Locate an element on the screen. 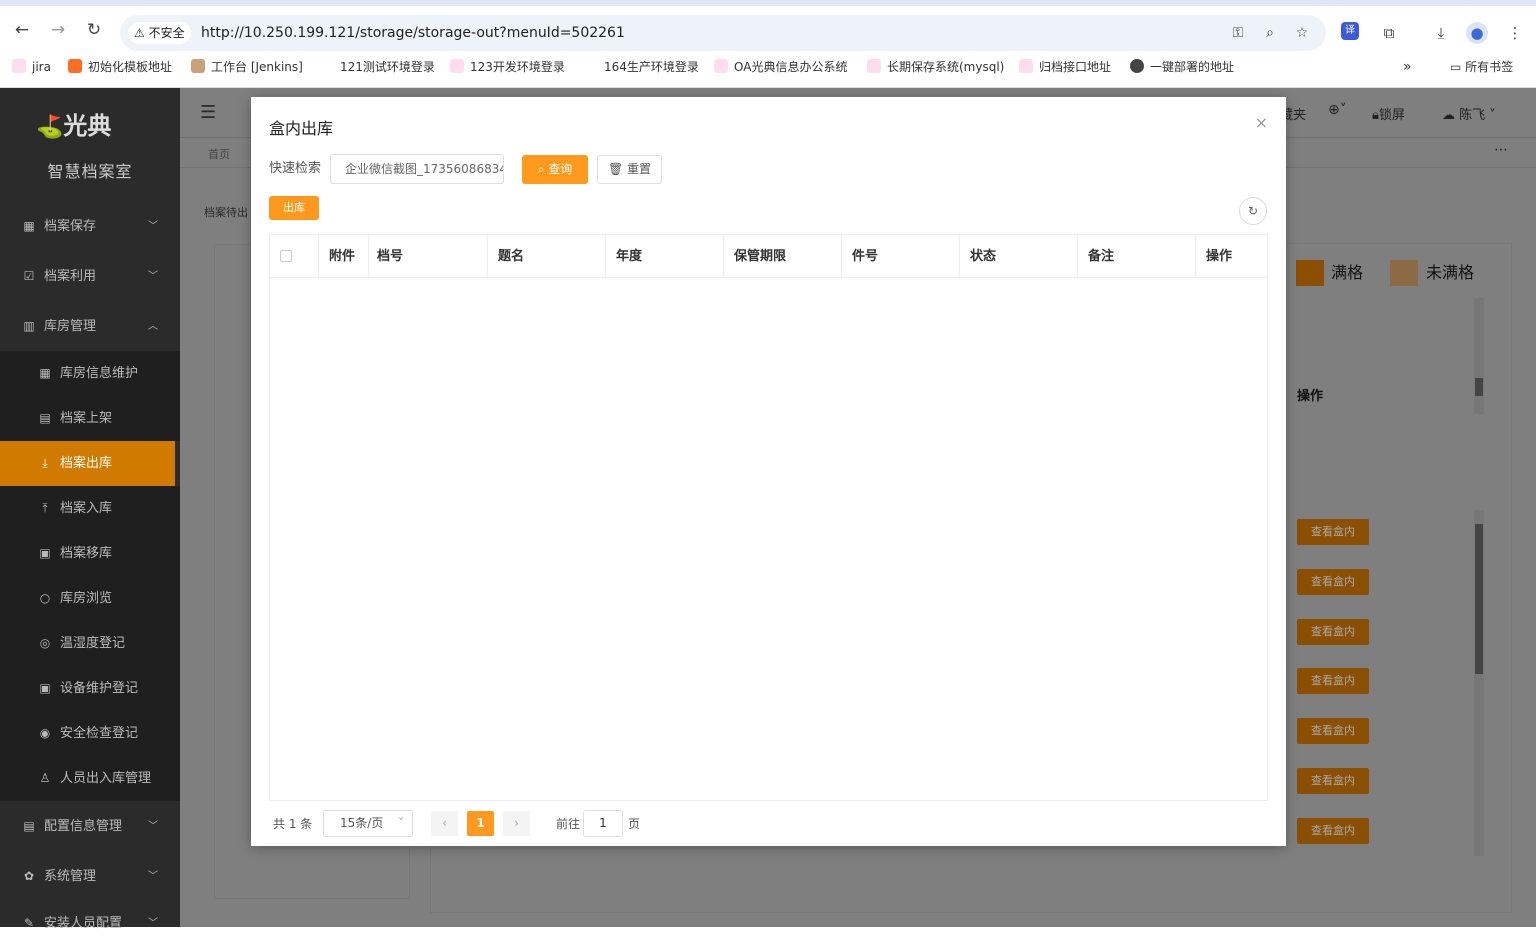  chevron-up-icon: ︿ is located at coordinates (153, 326).